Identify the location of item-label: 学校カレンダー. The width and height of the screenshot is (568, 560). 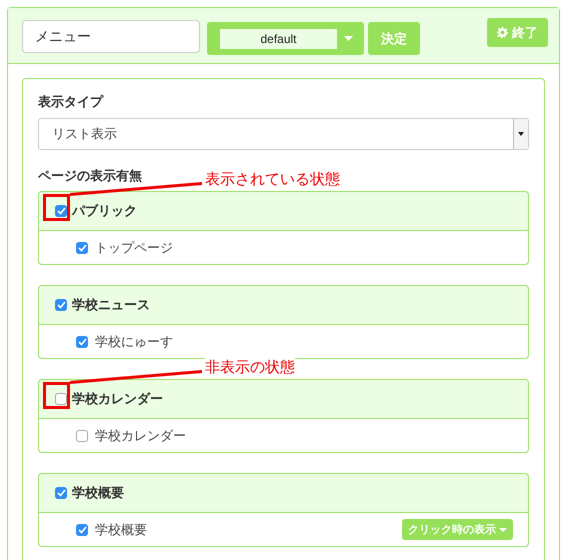
(140, 436).